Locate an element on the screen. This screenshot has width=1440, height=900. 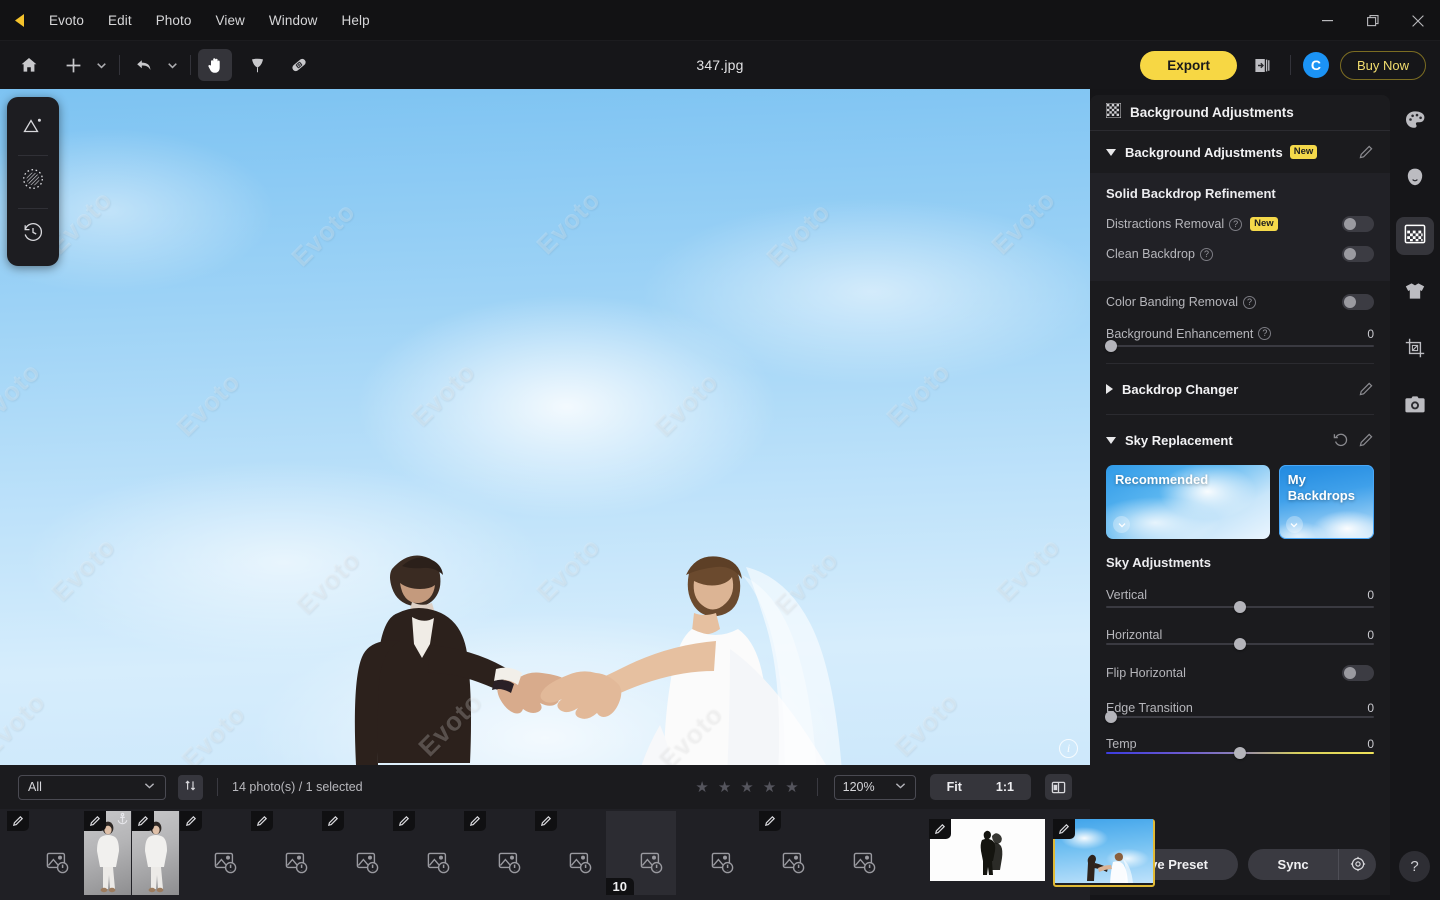
flip-horizontal-toggle is located at coordinates (1358, 673).